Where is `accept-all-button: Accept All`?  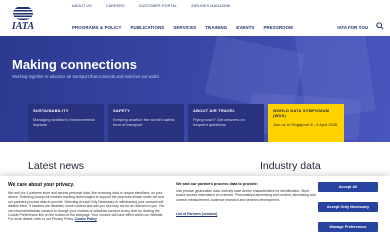 accept-all-button: Accept All is located at coordinates (348, 187).